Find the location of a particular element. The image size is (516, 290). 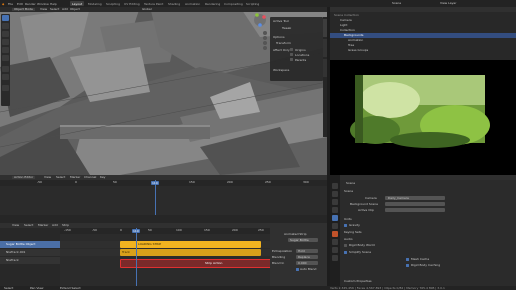

nla-track-row: NlaTrack.001 is located at coordinates (30, 252).